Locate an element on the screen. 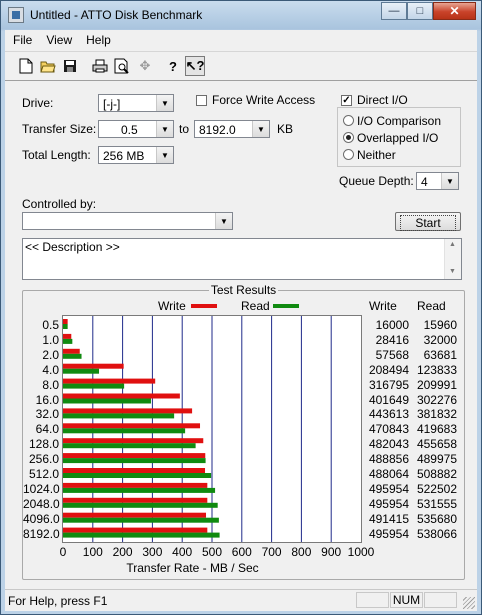  total-length-label: Total Length: is located at coordinates (56, 155).